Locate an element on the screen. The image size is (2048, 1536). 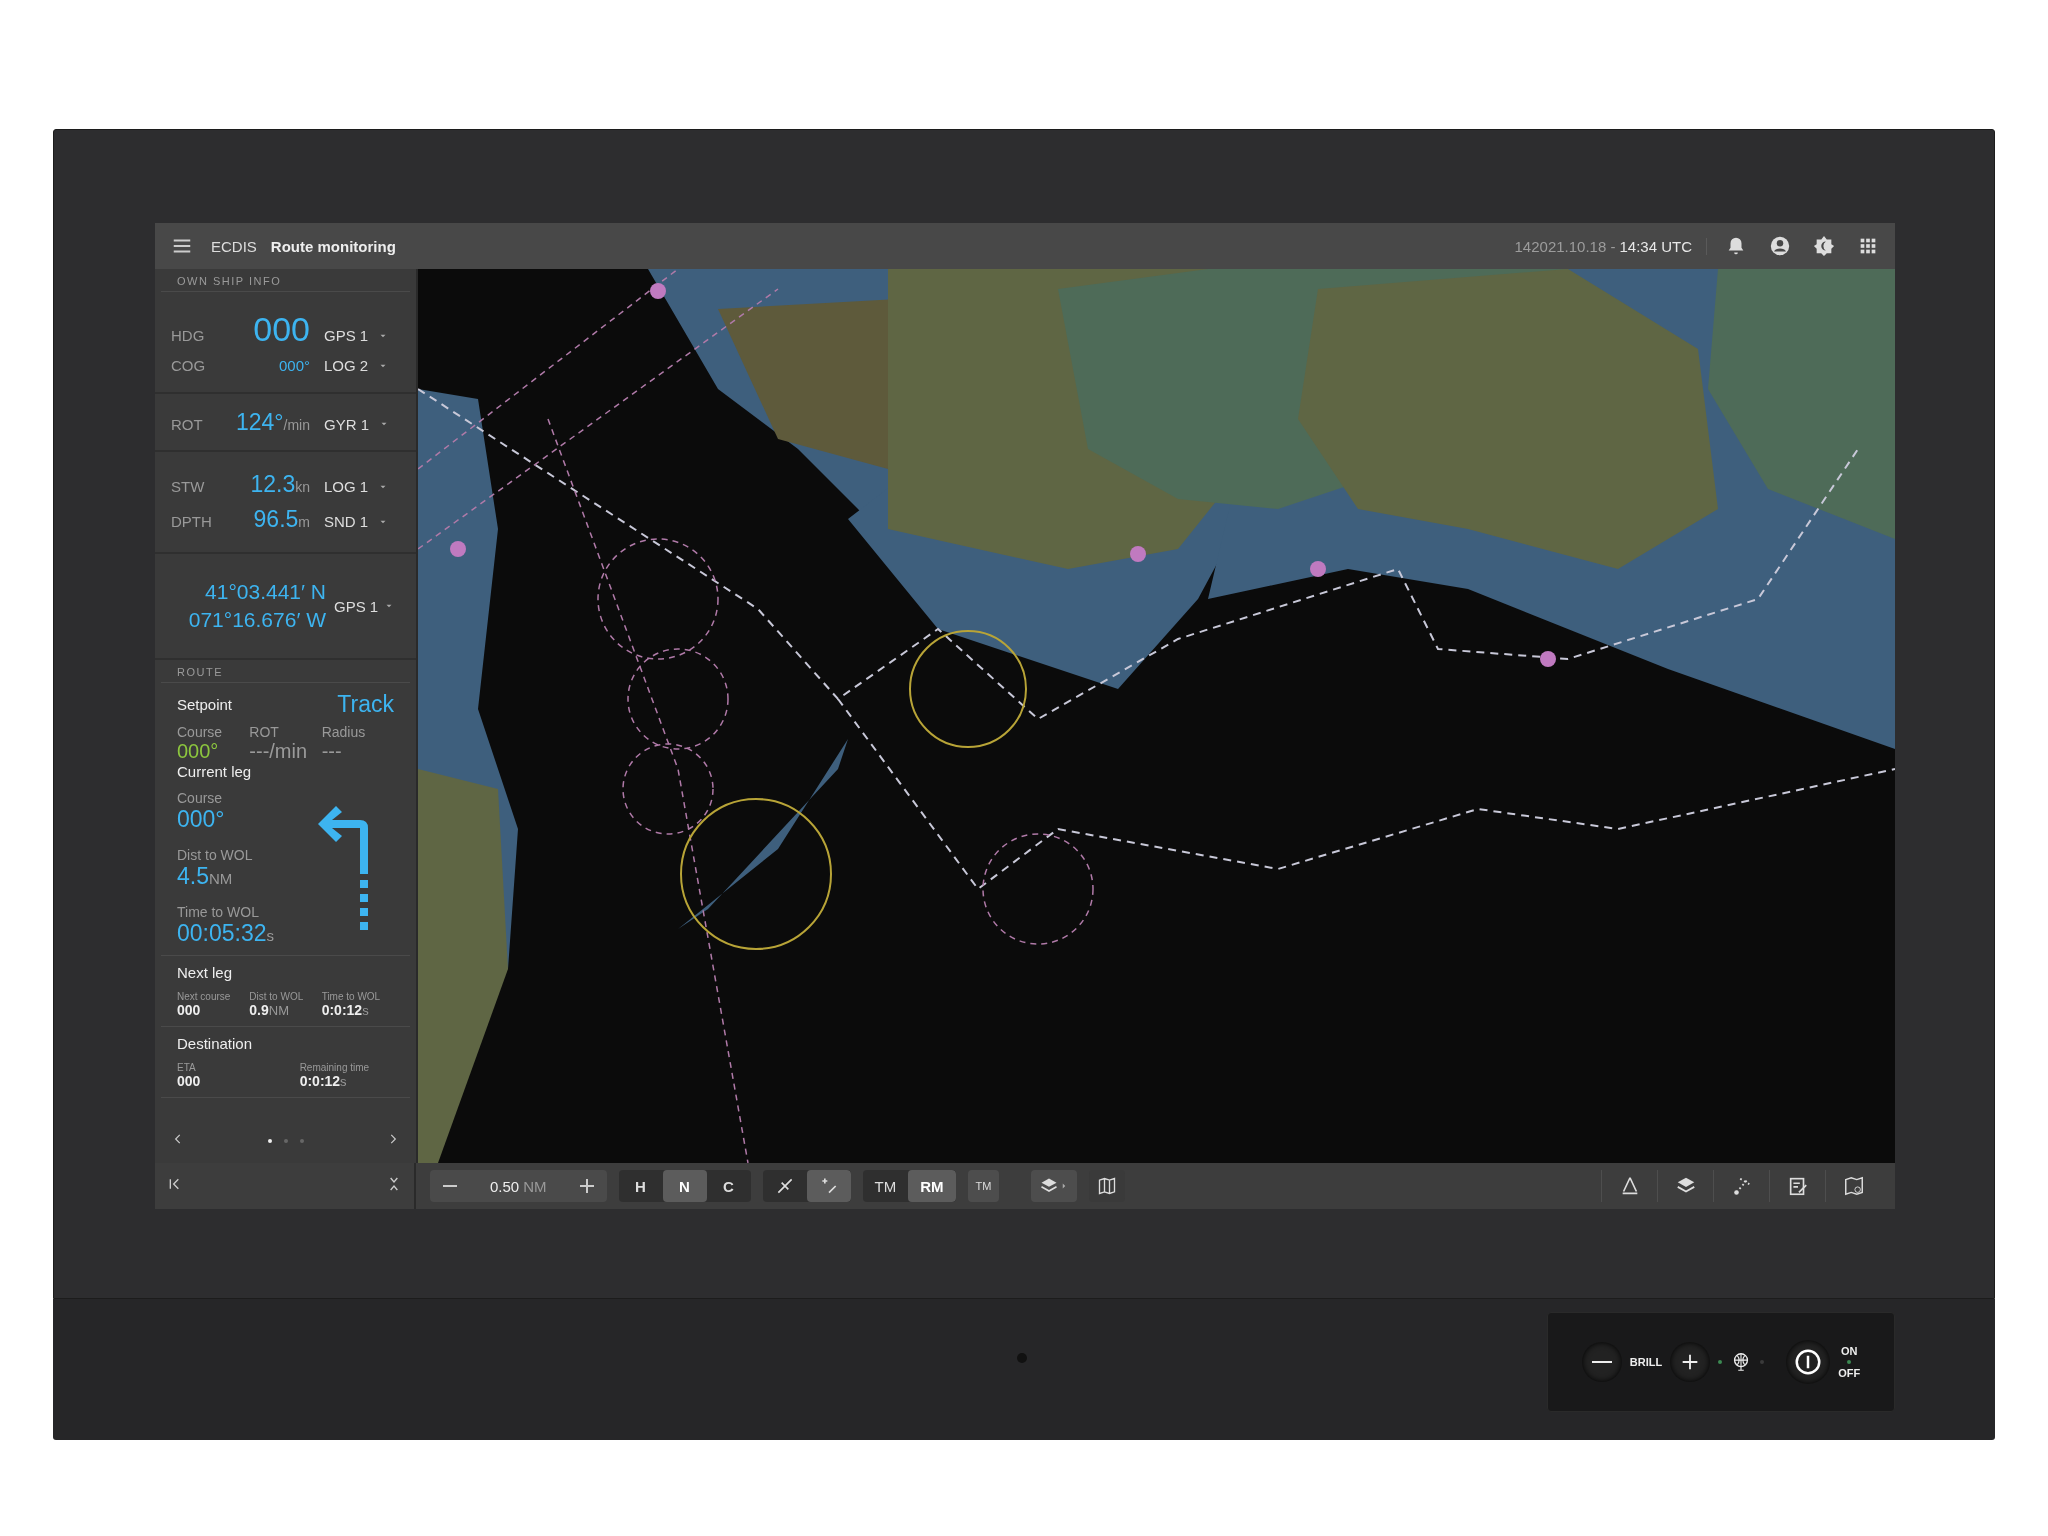
source-dropdown: SND 1 is located at coordinates (362, 521).